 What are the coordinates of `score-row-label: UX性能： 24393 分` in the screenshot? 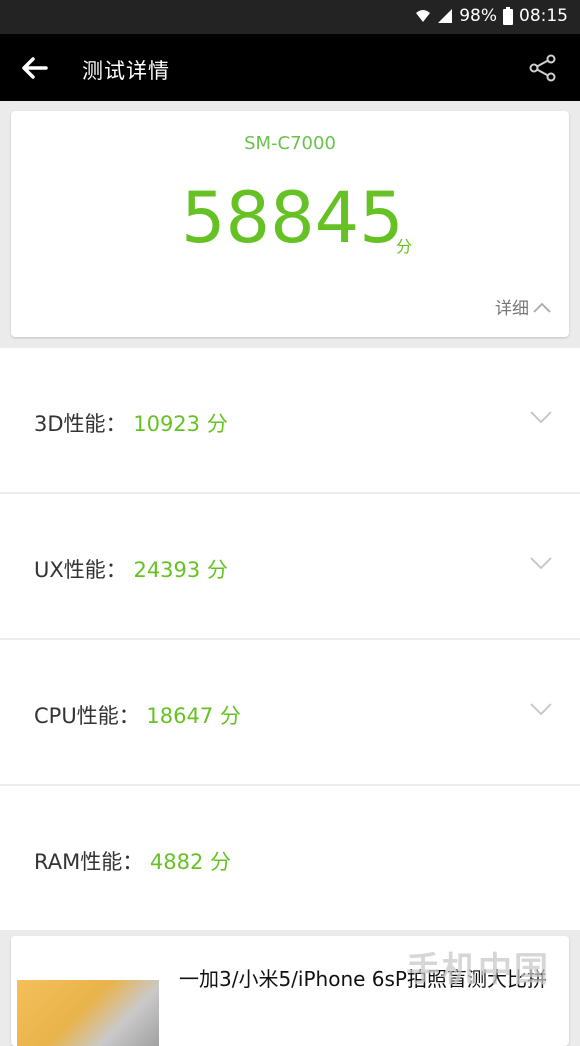 It's located at (131, 570).